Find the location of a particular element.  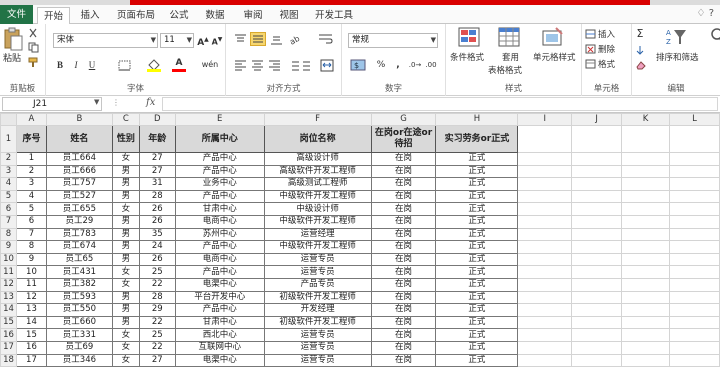

tab-view: 视图 is located at coordinates (289, 15).